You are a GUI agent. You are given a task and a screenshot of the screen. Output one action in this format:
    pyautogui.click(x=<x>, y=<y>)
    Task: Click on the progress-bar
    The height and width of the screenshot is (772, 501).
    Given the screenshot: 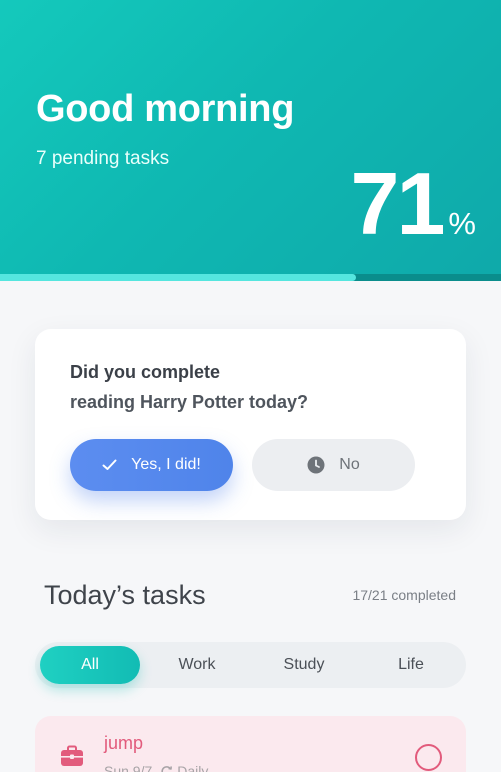 What is the action you would take?
    pyautogui.click(x=250, y=277)
    